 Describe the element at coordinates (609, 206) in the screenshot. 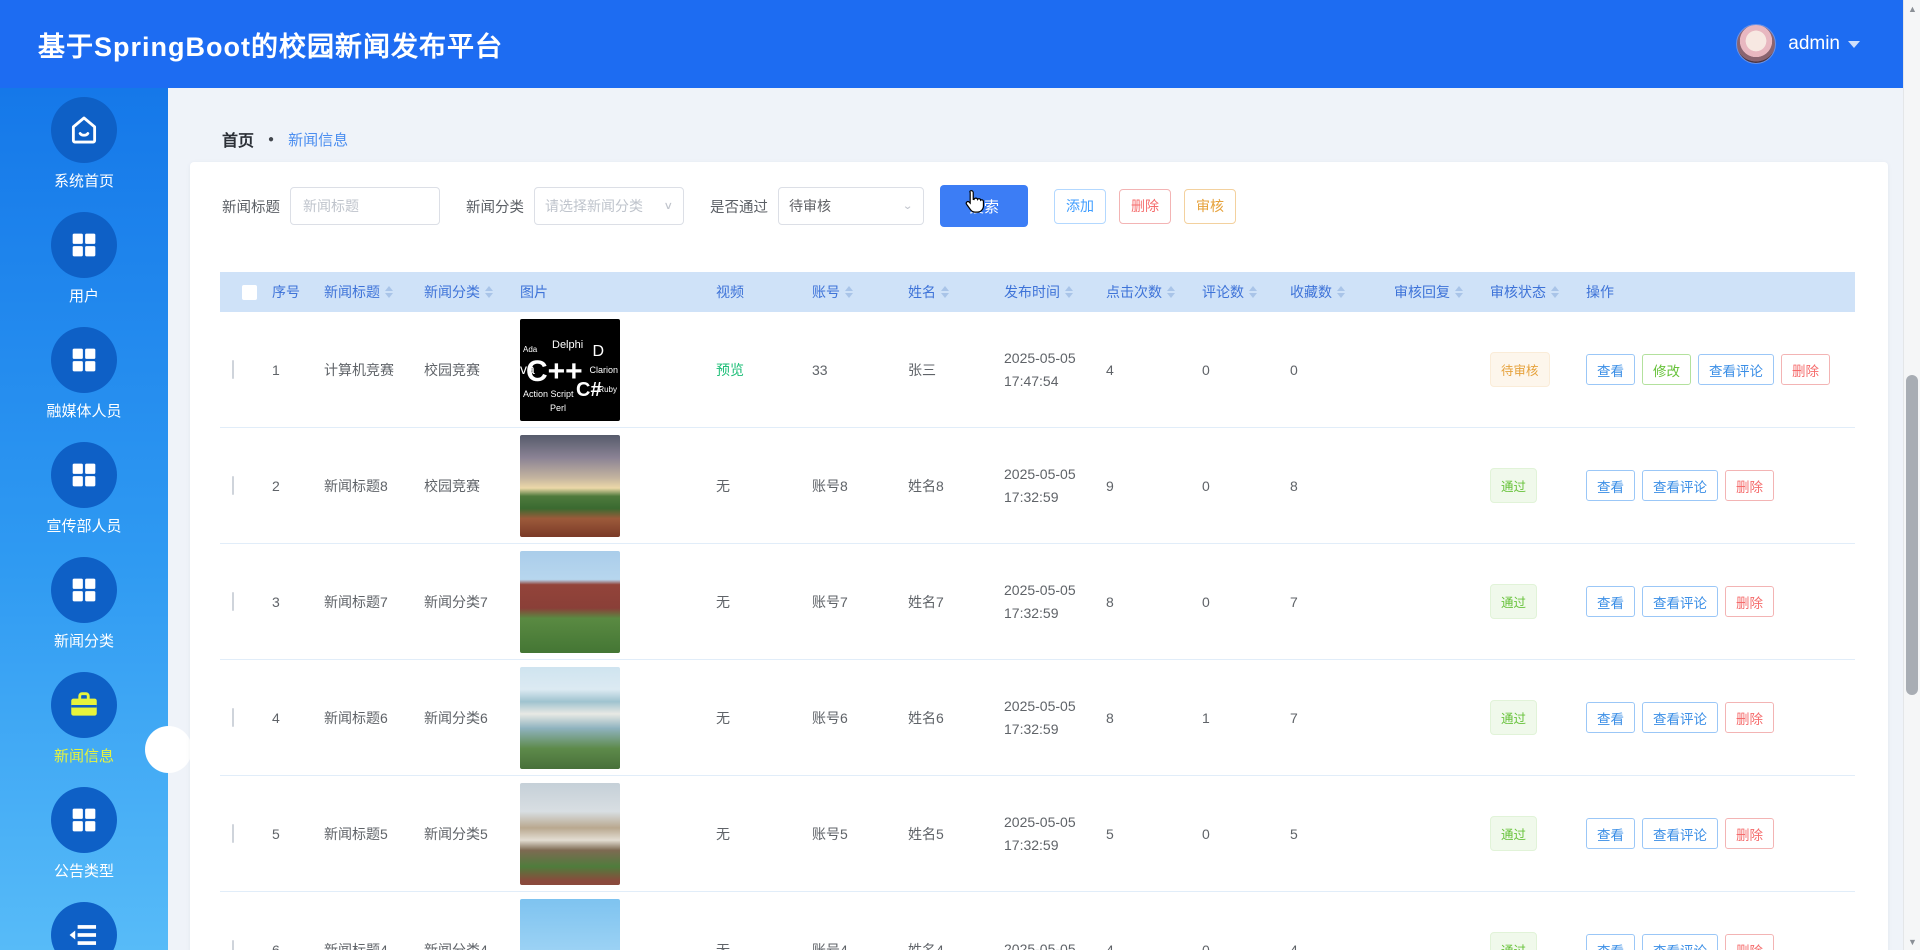

I see `category-filter-select: 请选择新闻分类 ∨` at that location.